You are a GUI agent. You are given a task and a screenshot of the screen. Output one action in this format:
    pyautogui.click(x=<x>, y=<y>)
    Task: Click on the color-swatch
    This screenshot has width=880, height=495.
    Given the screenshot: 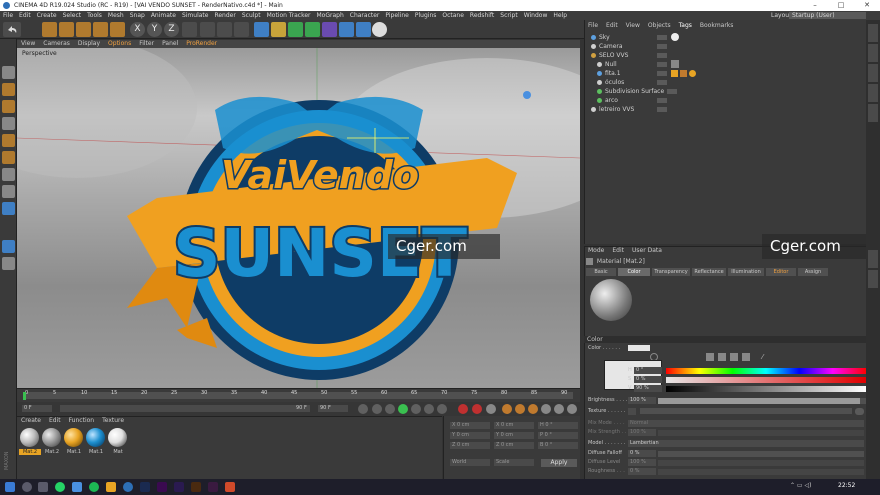 What is the action you would take?
    pyautogui.click(x=639, y=348)
    